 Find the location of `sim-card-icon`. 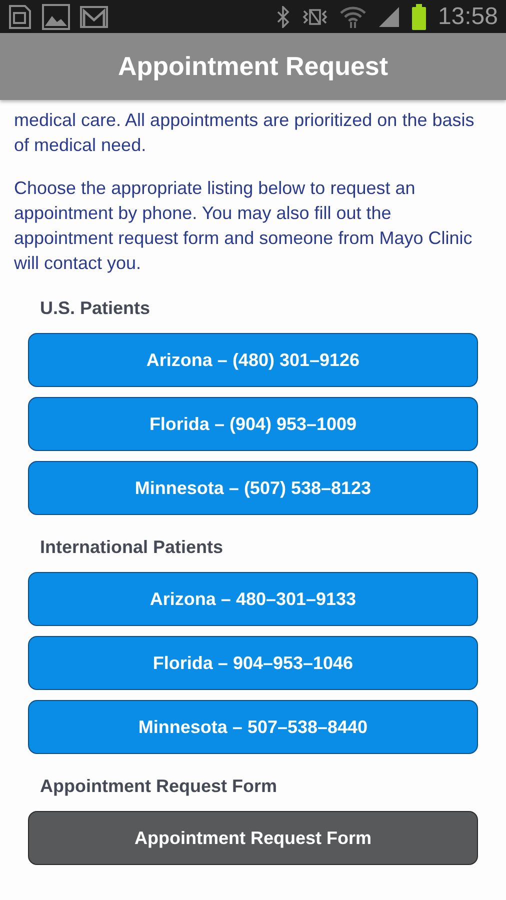

sim-card-icon is located at coordinates (20, 17).